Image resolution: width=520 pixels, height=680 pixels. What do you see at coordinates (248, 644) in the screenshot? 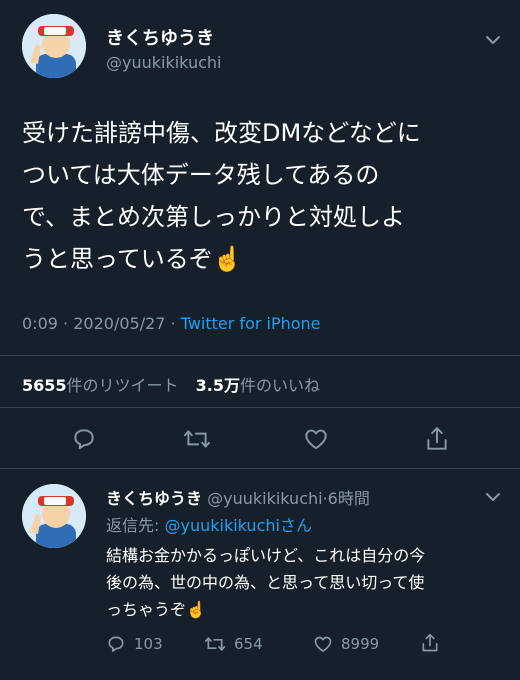
I see `retweet-count: 654` at bounding box center [248, 644].